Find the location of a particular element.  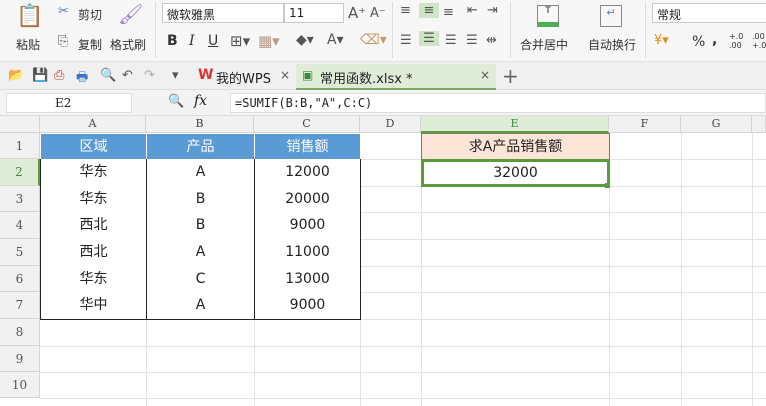

row-header-8: 8 is located at coordinates (20, 332).